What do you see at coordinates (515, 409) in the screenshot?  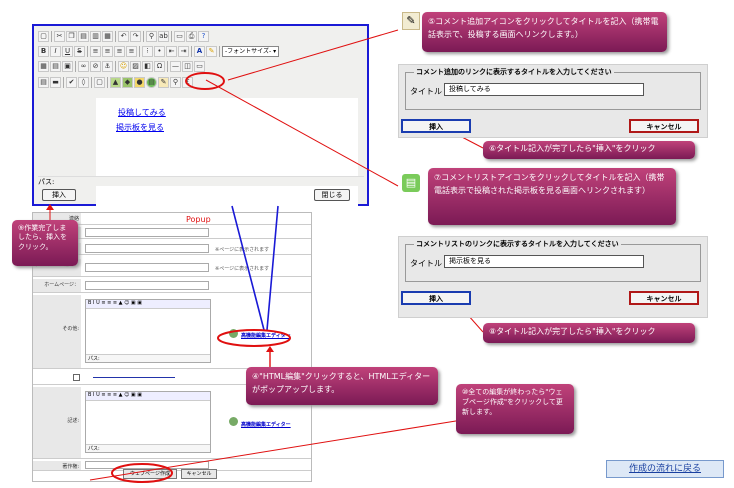 I see `callout-step-10: ⑩全ての編集が終わったら"ウェブページ作成"をクリックして更新します。` at bounding box center [515, 409].